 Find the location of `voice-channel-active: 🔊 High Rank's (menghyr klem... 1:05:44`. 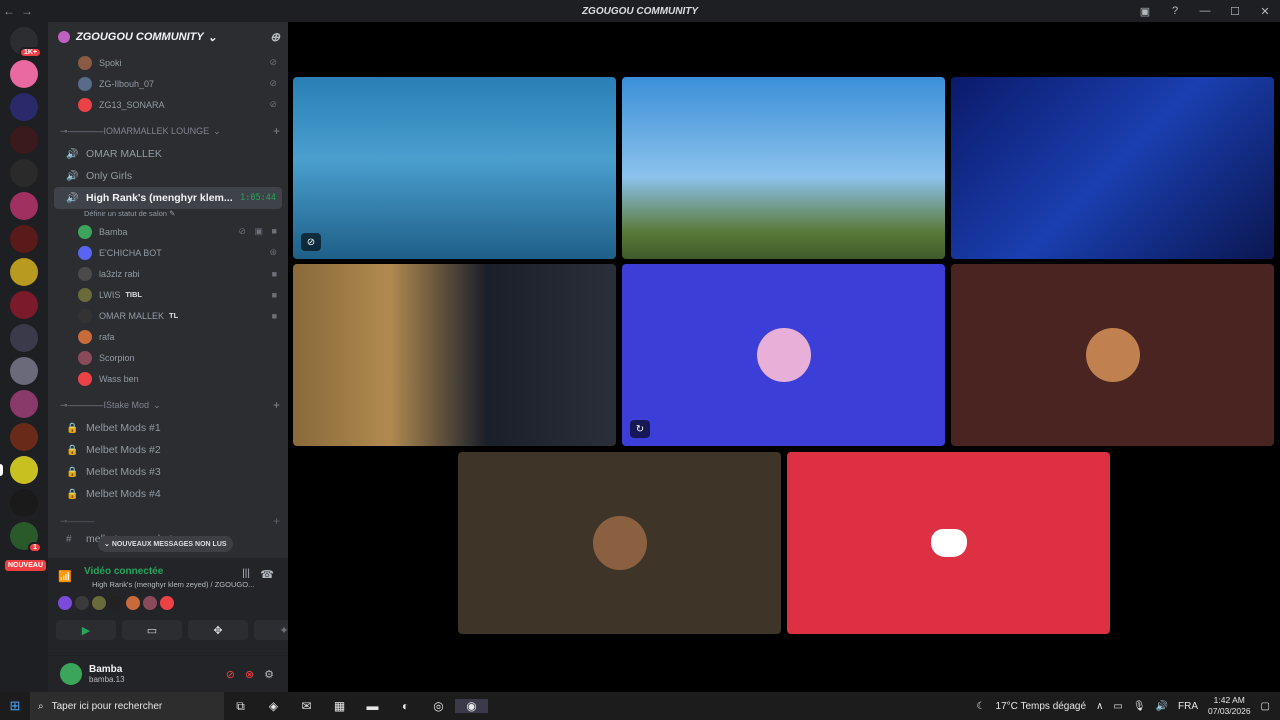

voice-channel-active: 🔊 High Rank's (menghyr klem... 1:05:44 is located at coordinates (168, 198).